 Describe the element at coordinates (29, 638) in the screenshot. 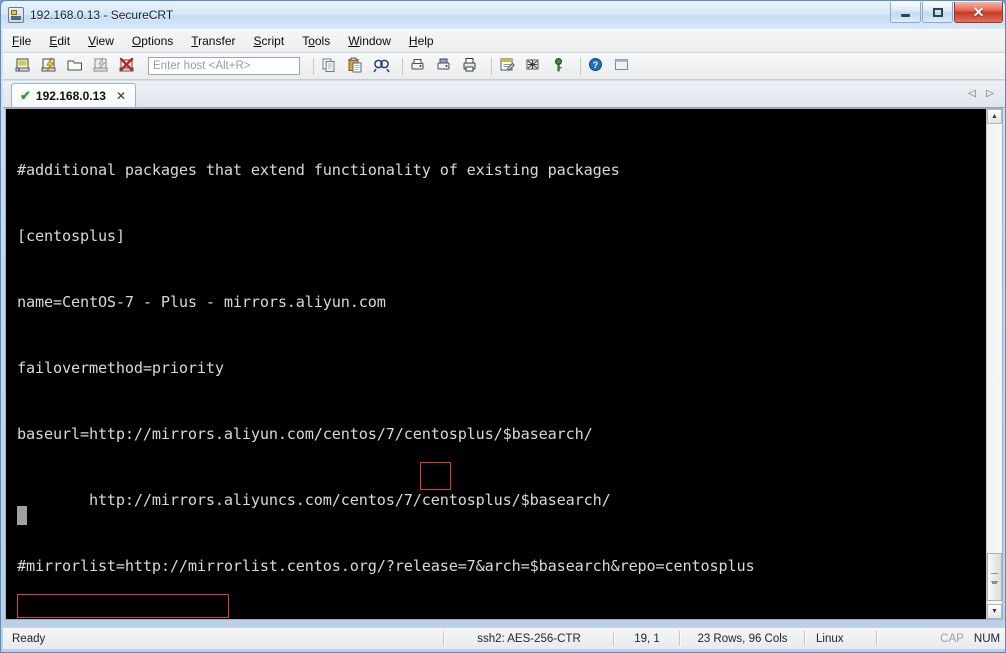

I see `status-ready: Ready` at that location.